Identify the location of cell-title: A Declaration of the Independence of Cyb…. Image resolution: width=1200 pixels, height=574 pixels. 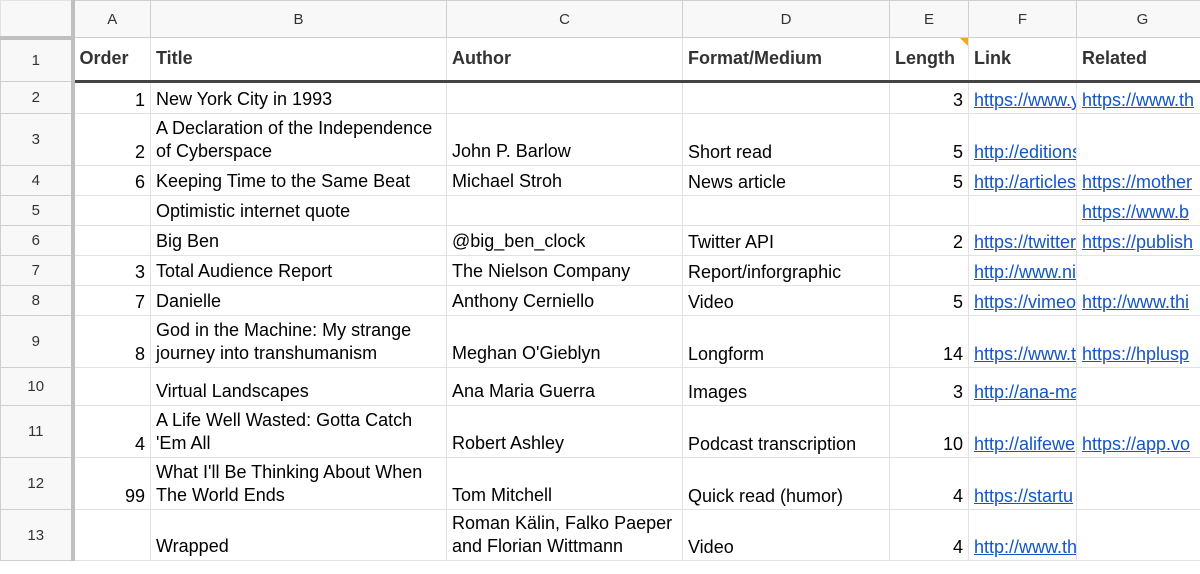
(298, 139).